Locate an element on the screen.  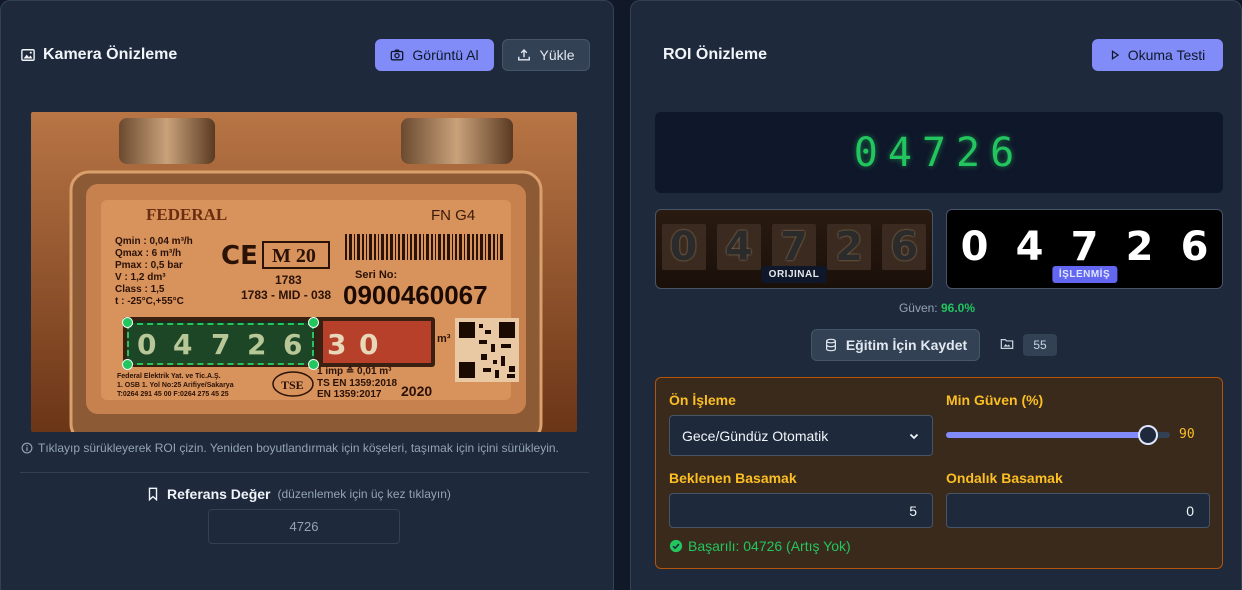
meter-code-mid: 1783 - MID - 038 is located at coordinates (286, 295).